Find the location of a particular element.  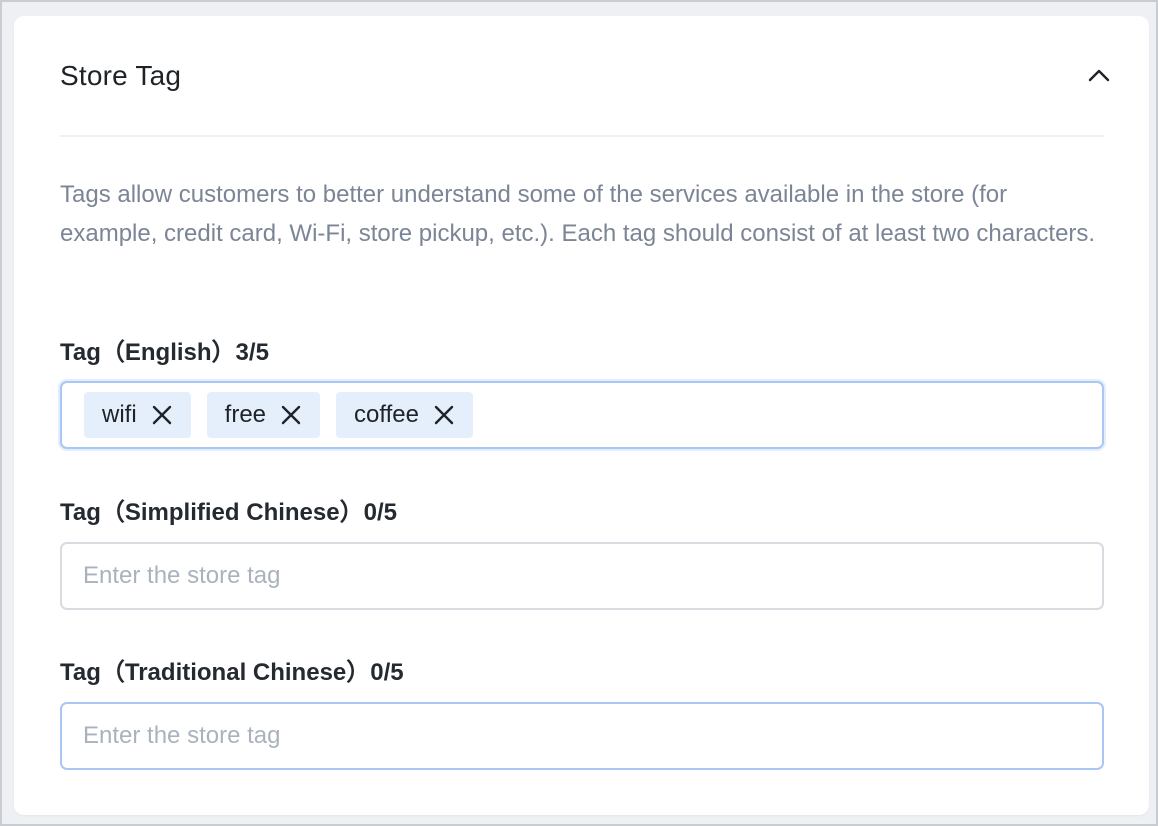

card-header: Store Tag is located at coordinates (581, 76).